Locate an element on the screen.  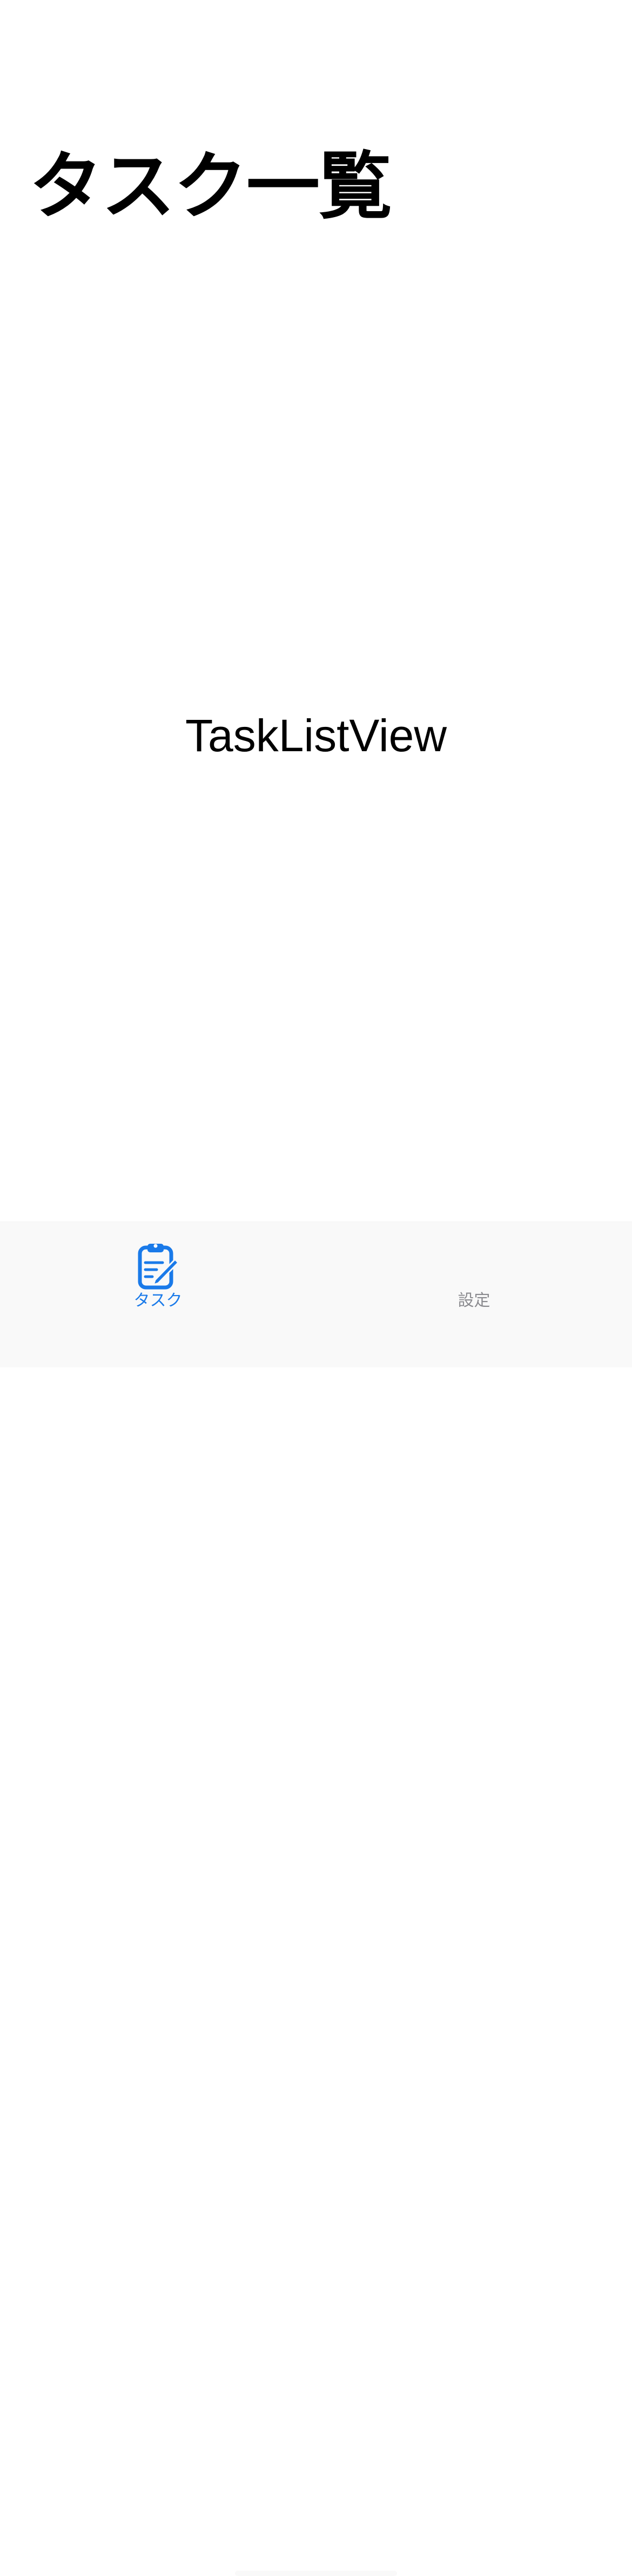
tab-tasks-label: タスク is located at coordinates (158, 1300).